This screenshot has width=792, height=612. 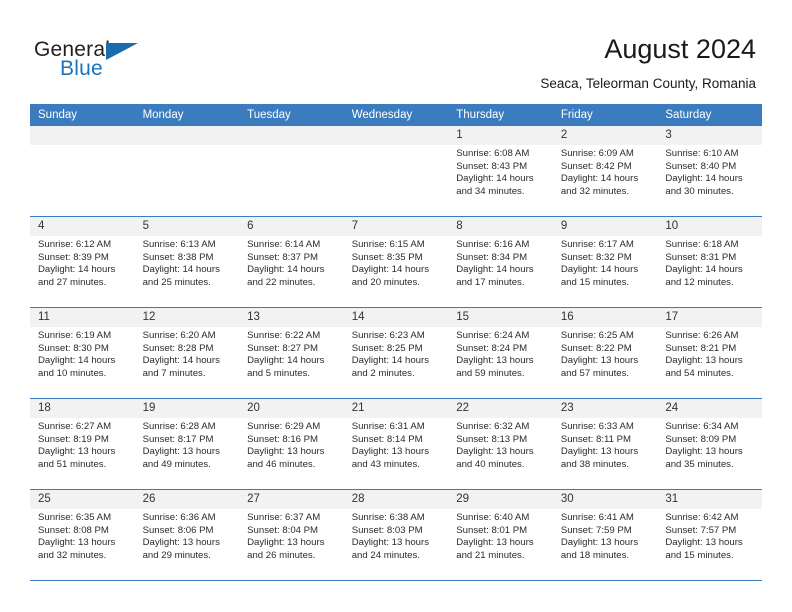 What do you see at coordinates (492, 530) in the screenshot?
I see `day-detail-sunset: Sunset: 8:01 PM` at bounding box center [492, 530].